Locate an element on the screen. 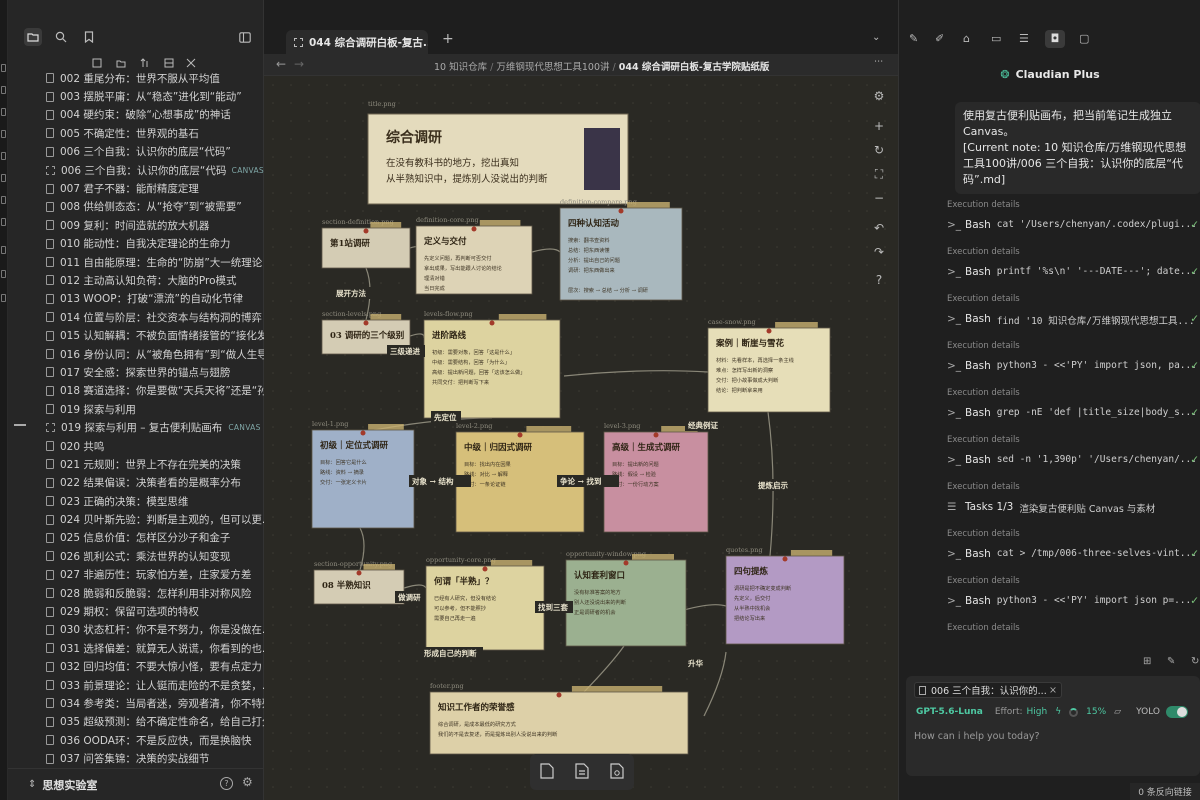  file-item: 019 探索与利用 is located at coordinates (136, 409).